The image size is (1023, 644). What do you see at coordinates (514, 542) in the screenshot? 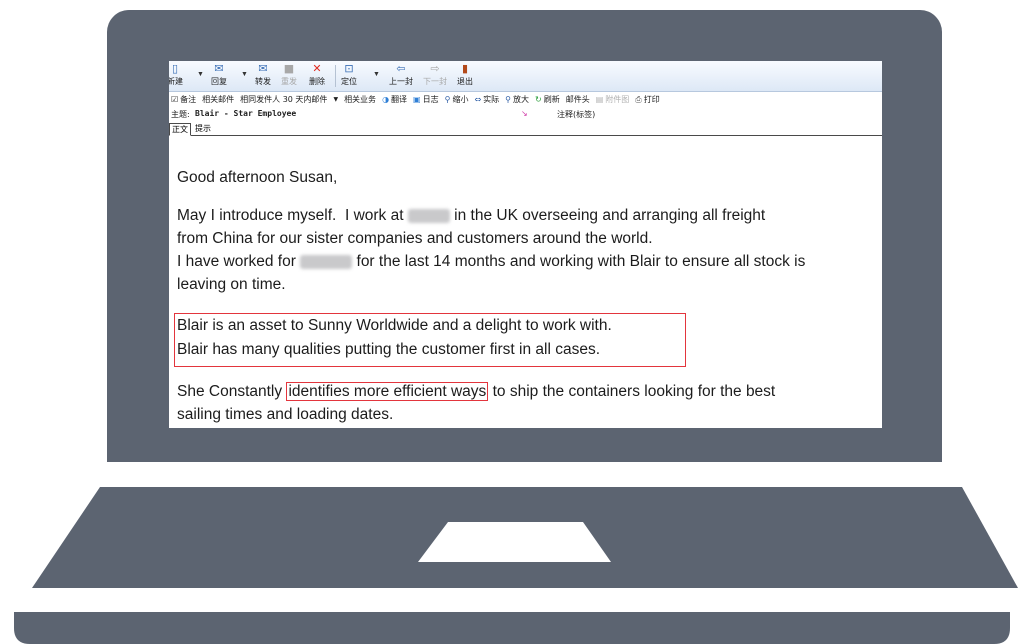
I see `laptop-trackpad` at bounding box center [514, 542].